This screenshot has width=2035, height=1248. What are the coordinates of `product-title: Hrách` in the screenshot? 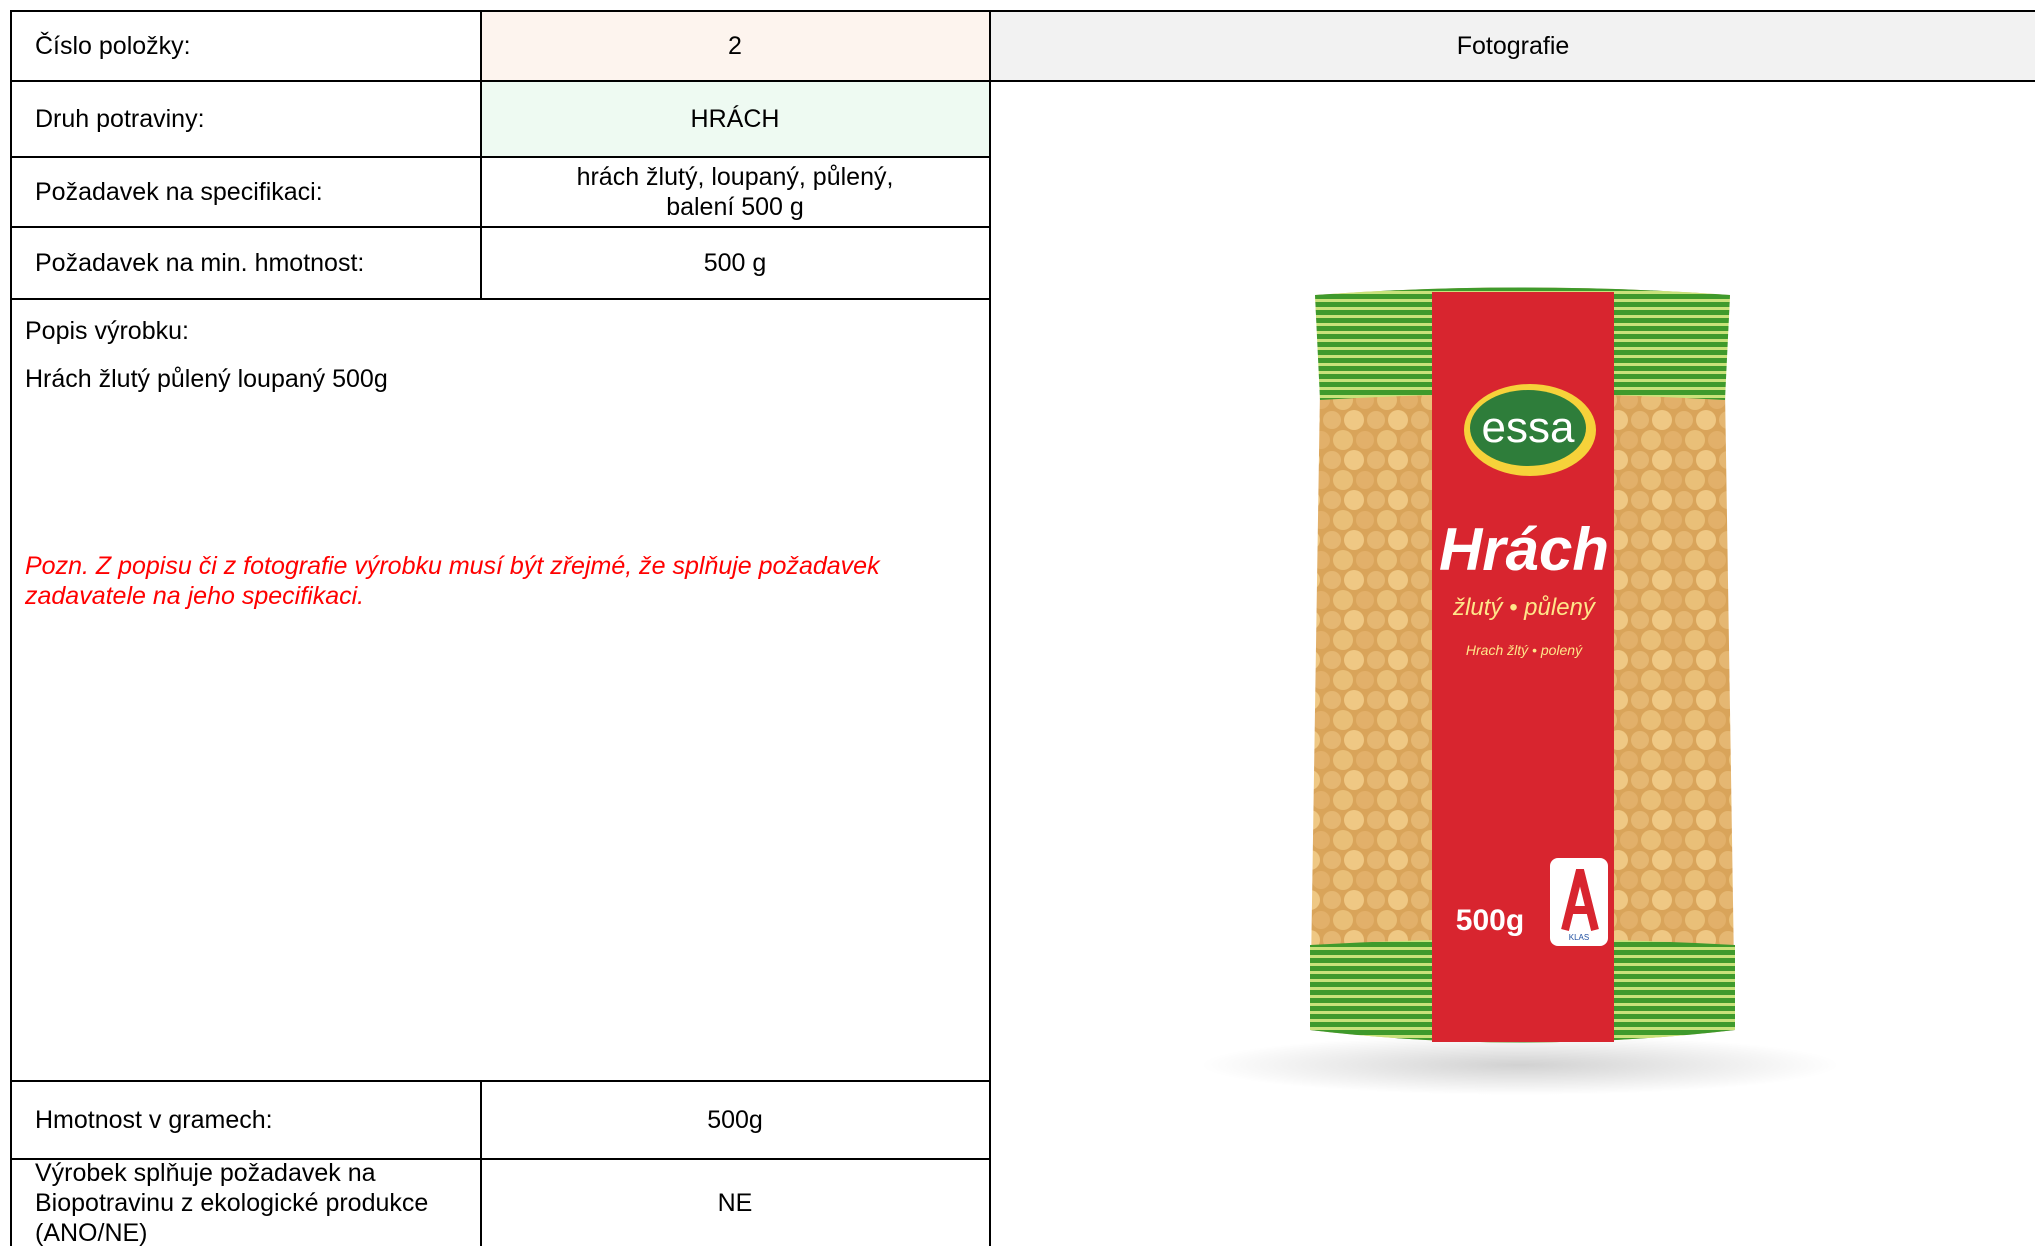 It's located at (1524, 549).